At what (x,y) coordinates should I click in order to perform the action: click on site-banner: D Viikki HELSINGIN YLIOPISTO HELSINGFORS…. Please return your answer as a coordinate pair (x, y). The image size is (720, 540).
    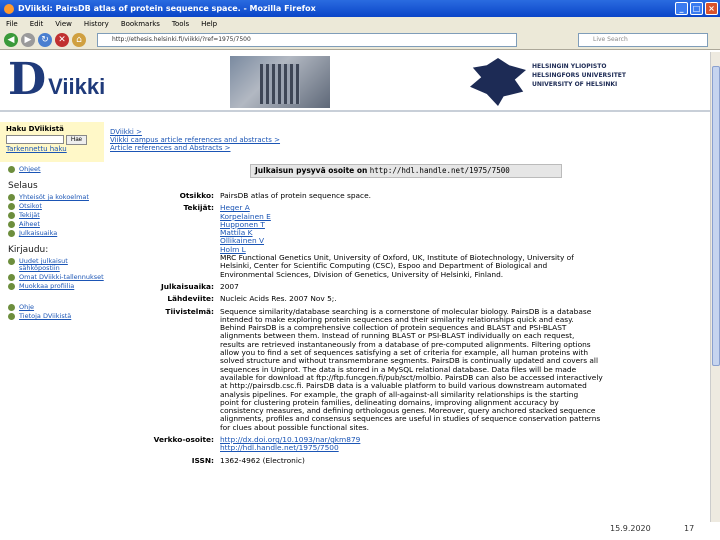
    Looking at the image, I should click on (360, 82).